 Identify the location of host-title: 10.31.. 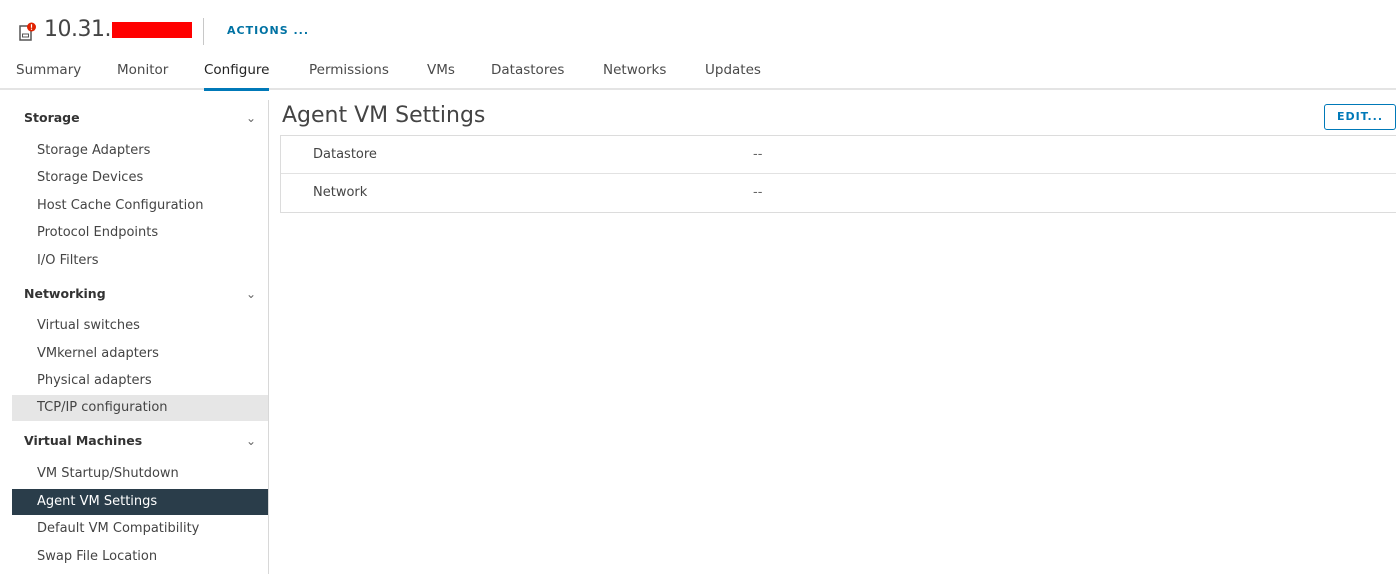
(118, 29).